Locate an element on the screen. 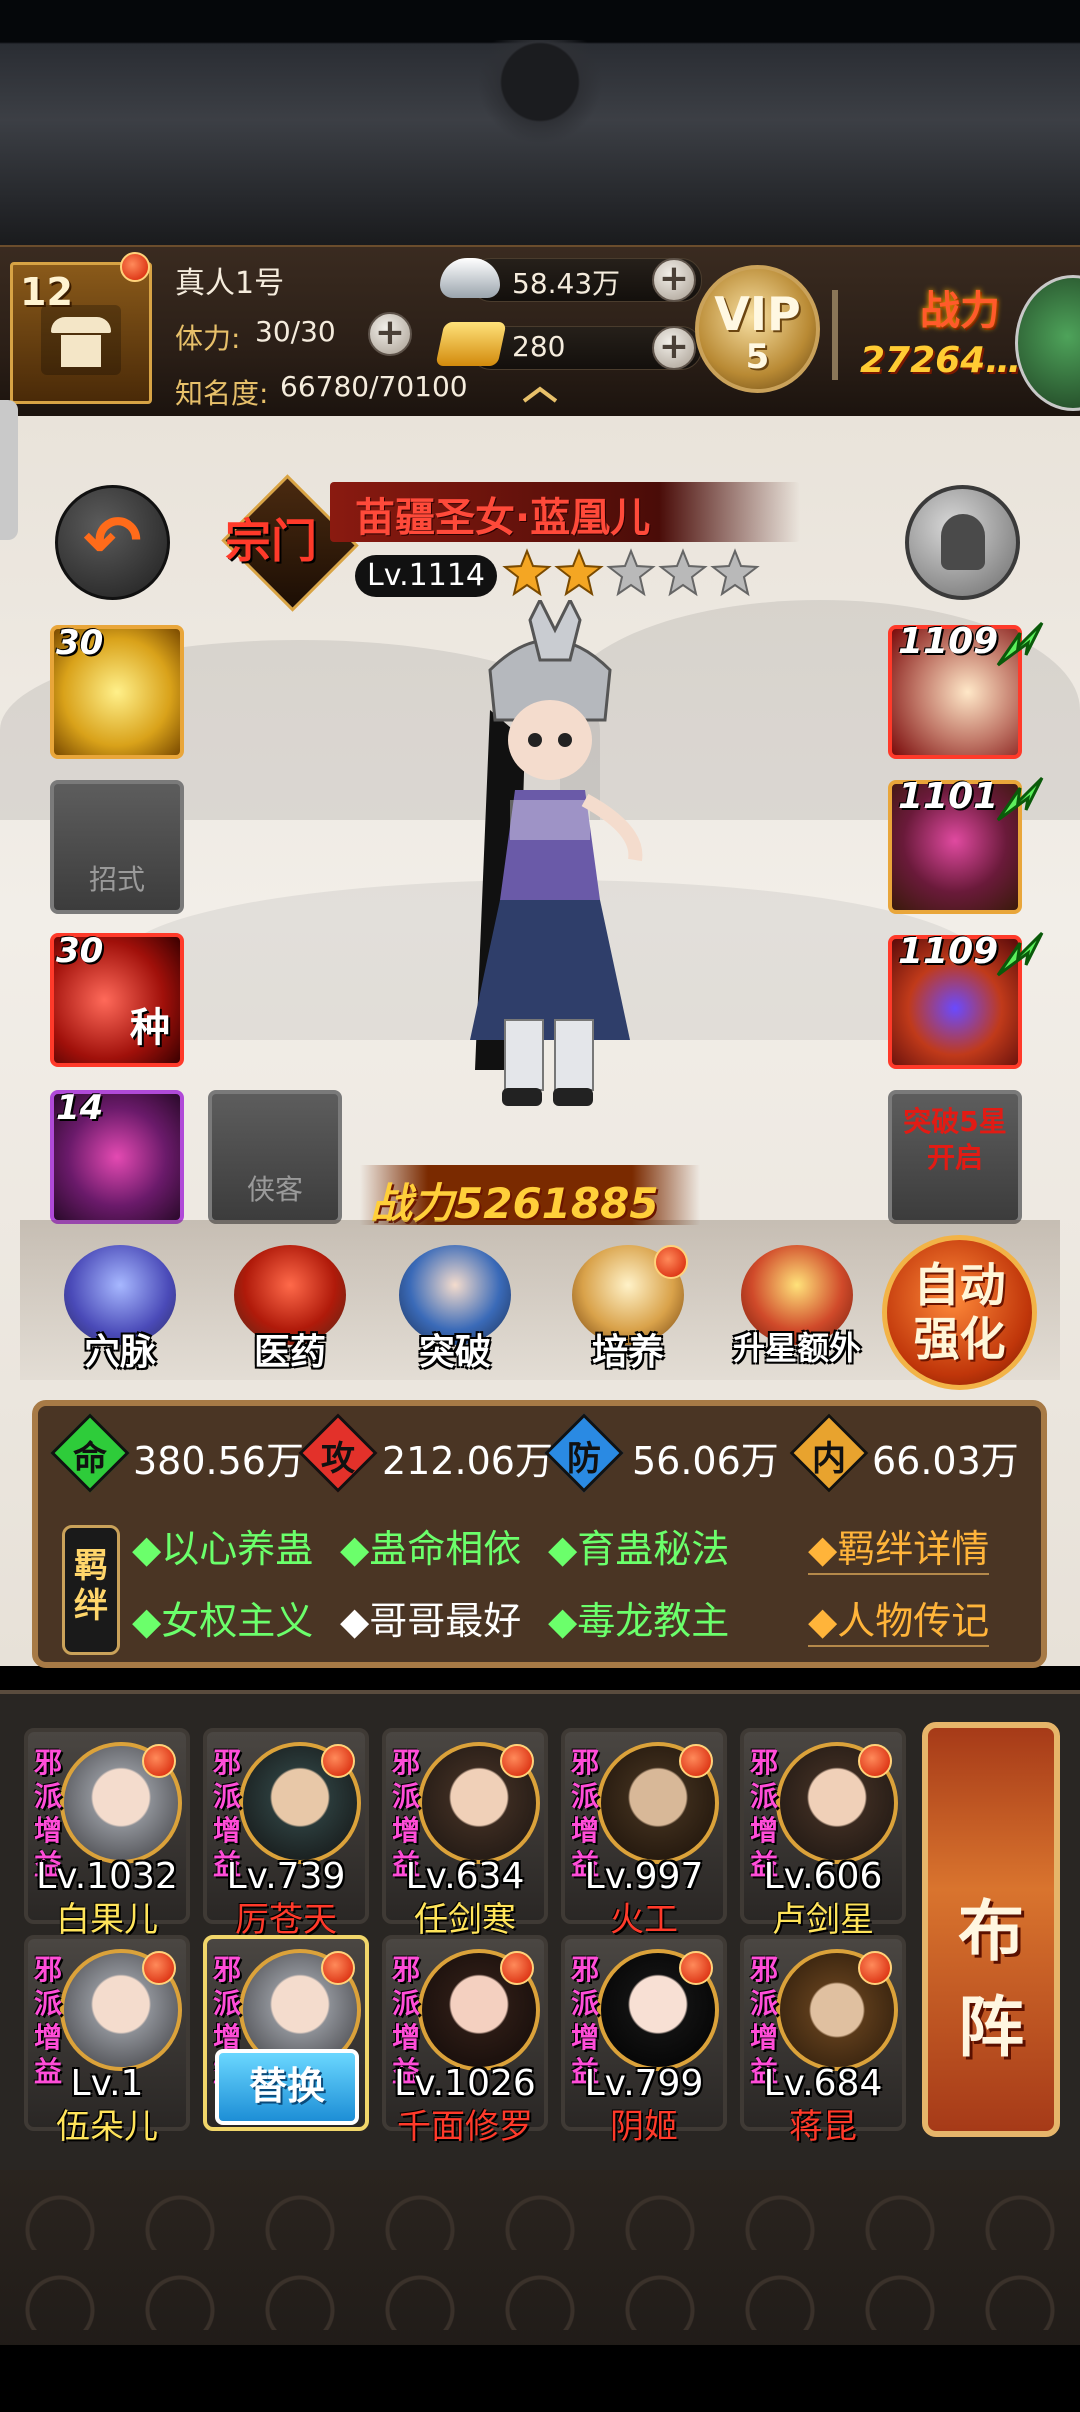 This screenshot has width=1080, height=2412. team-member-card: 邪派增益 Lv.634 任剑寒 is located at coordinates (465, 1834).